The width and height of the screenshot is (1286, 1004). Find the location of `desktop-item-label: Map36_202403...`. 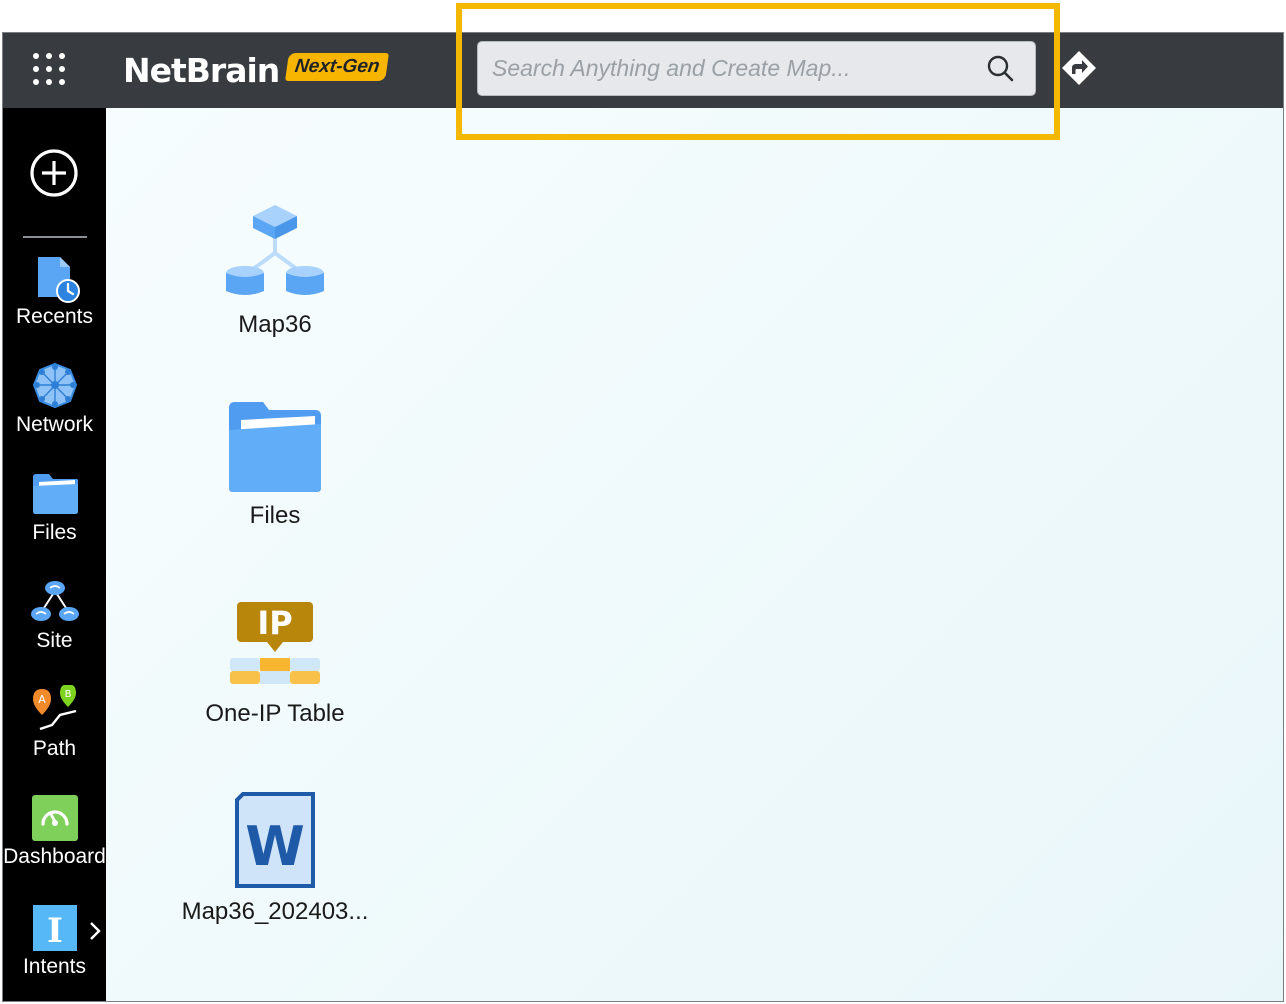

desktop-item-label: Map36_202403... is located at coordinates (275, 911).